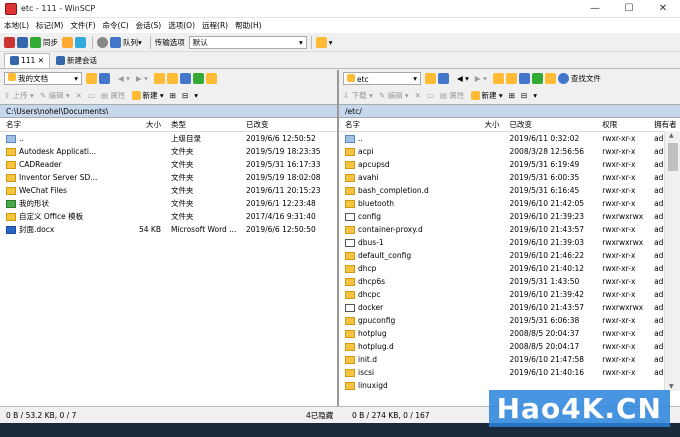 The image size is (680, 437). I want to click on table-row: ..2019/6/11 0:32:02rwxr-xr-xadmin, so click(509, 138).